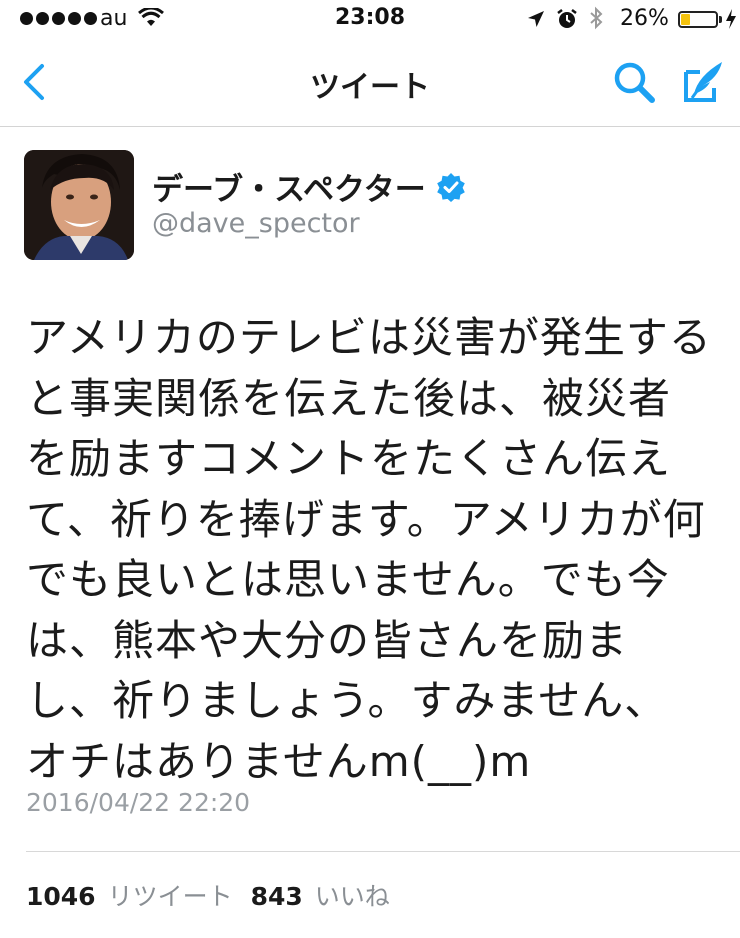  What do you see at coordinates (370, 83) in the screenshot?
I see `navigation-bar: ツイート` at bounding box center [370, 83].